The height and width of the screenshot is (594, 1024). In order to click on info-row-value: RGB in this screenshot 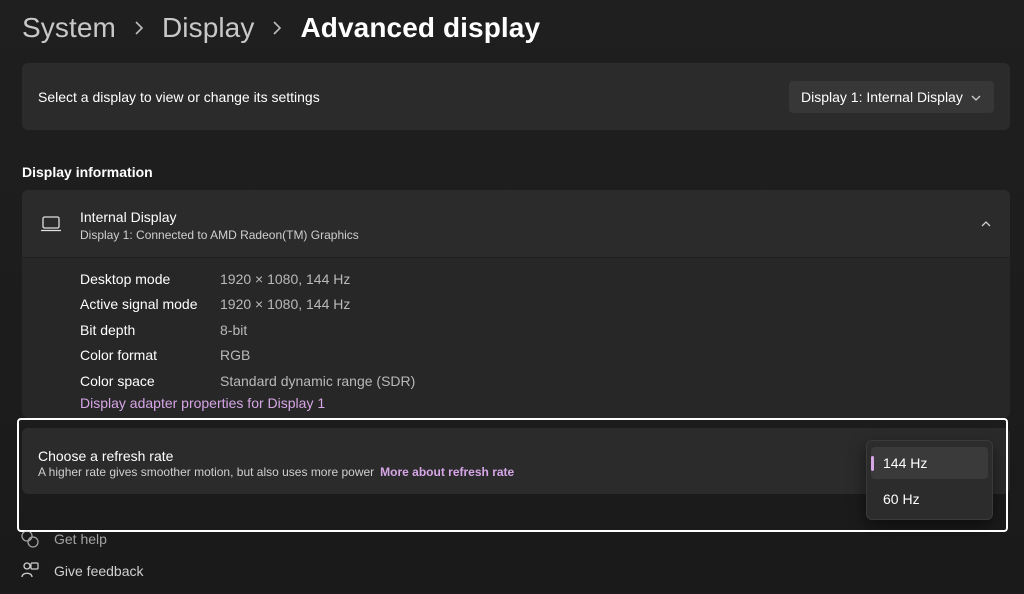, I will do `click(235, 355)`.